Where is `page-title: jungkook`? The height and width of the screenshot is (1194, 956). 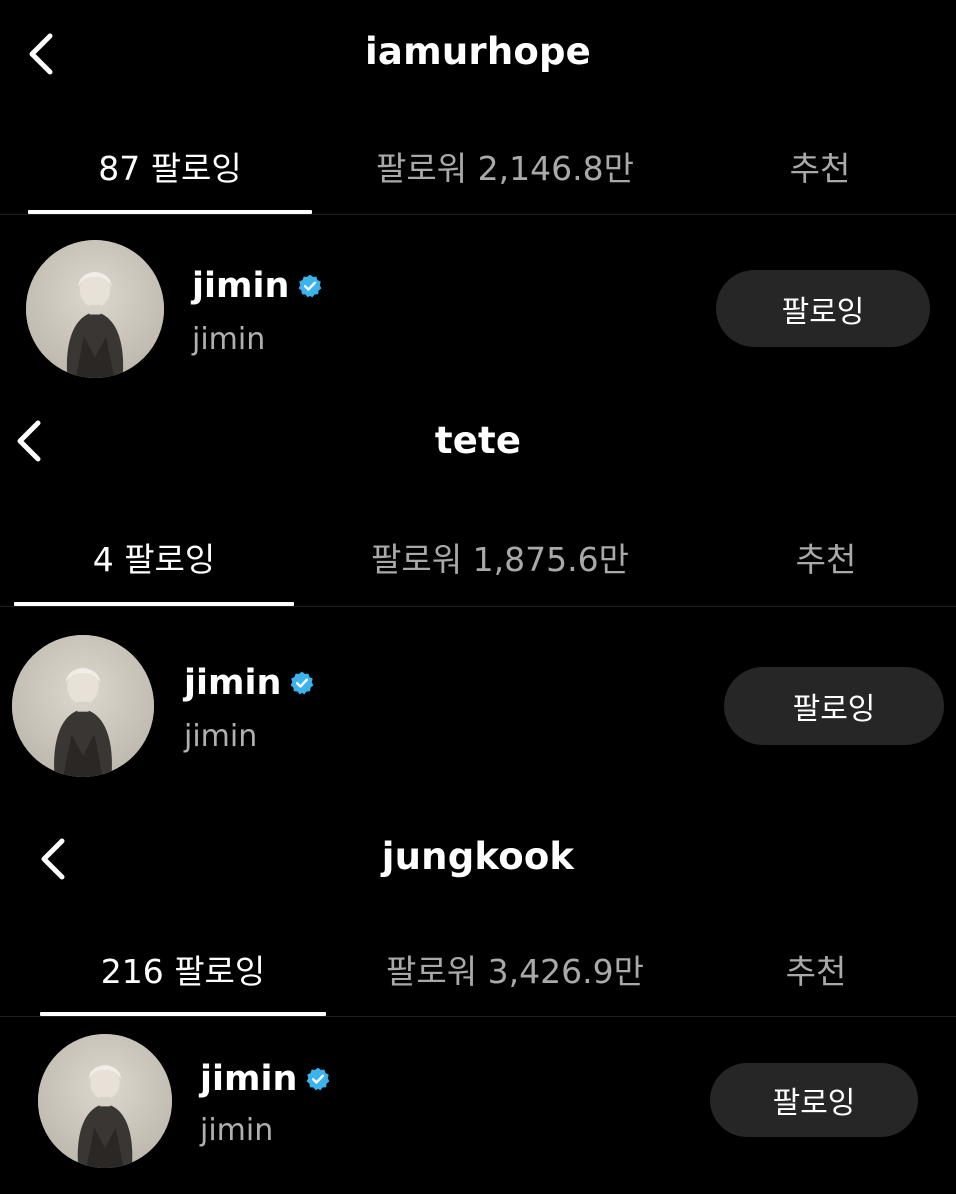
page-title: jungkook is located at coordinates (478, 856).